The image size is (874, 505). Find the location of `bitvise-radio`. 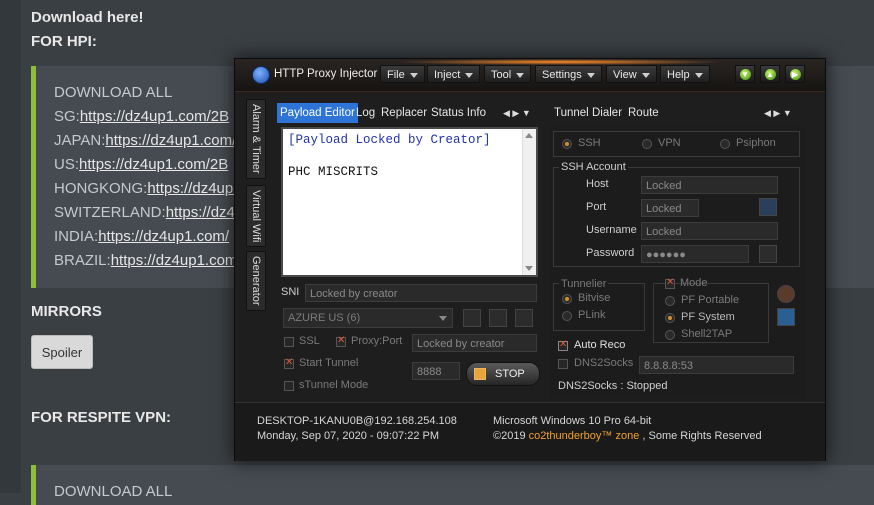

bitvise-radio is located at coordinates (567, 299).